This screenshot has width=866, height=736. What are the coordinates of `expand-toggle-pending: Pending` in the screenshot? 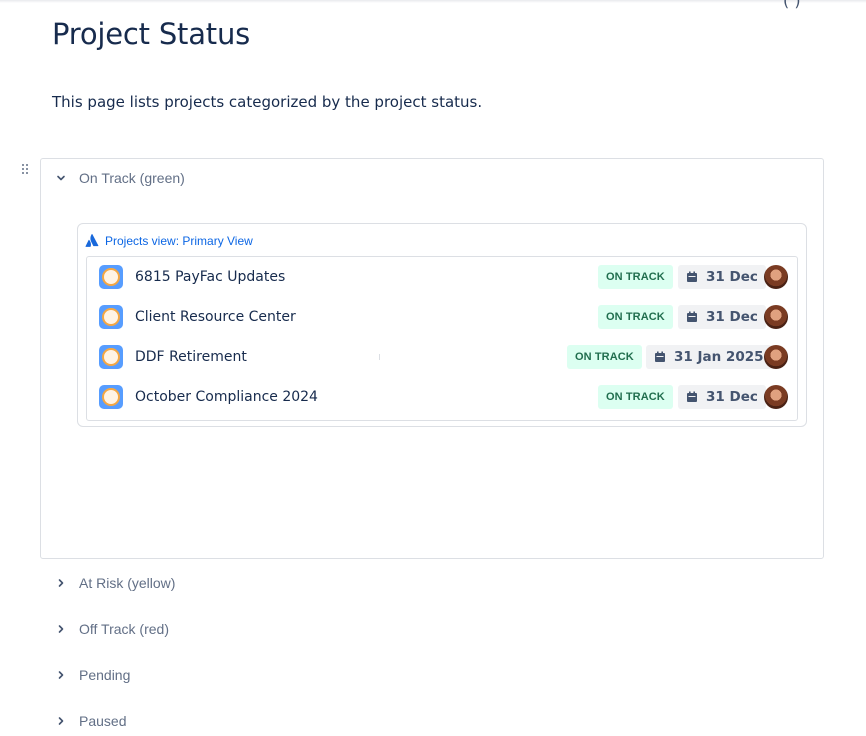 It's located at (92, 675).